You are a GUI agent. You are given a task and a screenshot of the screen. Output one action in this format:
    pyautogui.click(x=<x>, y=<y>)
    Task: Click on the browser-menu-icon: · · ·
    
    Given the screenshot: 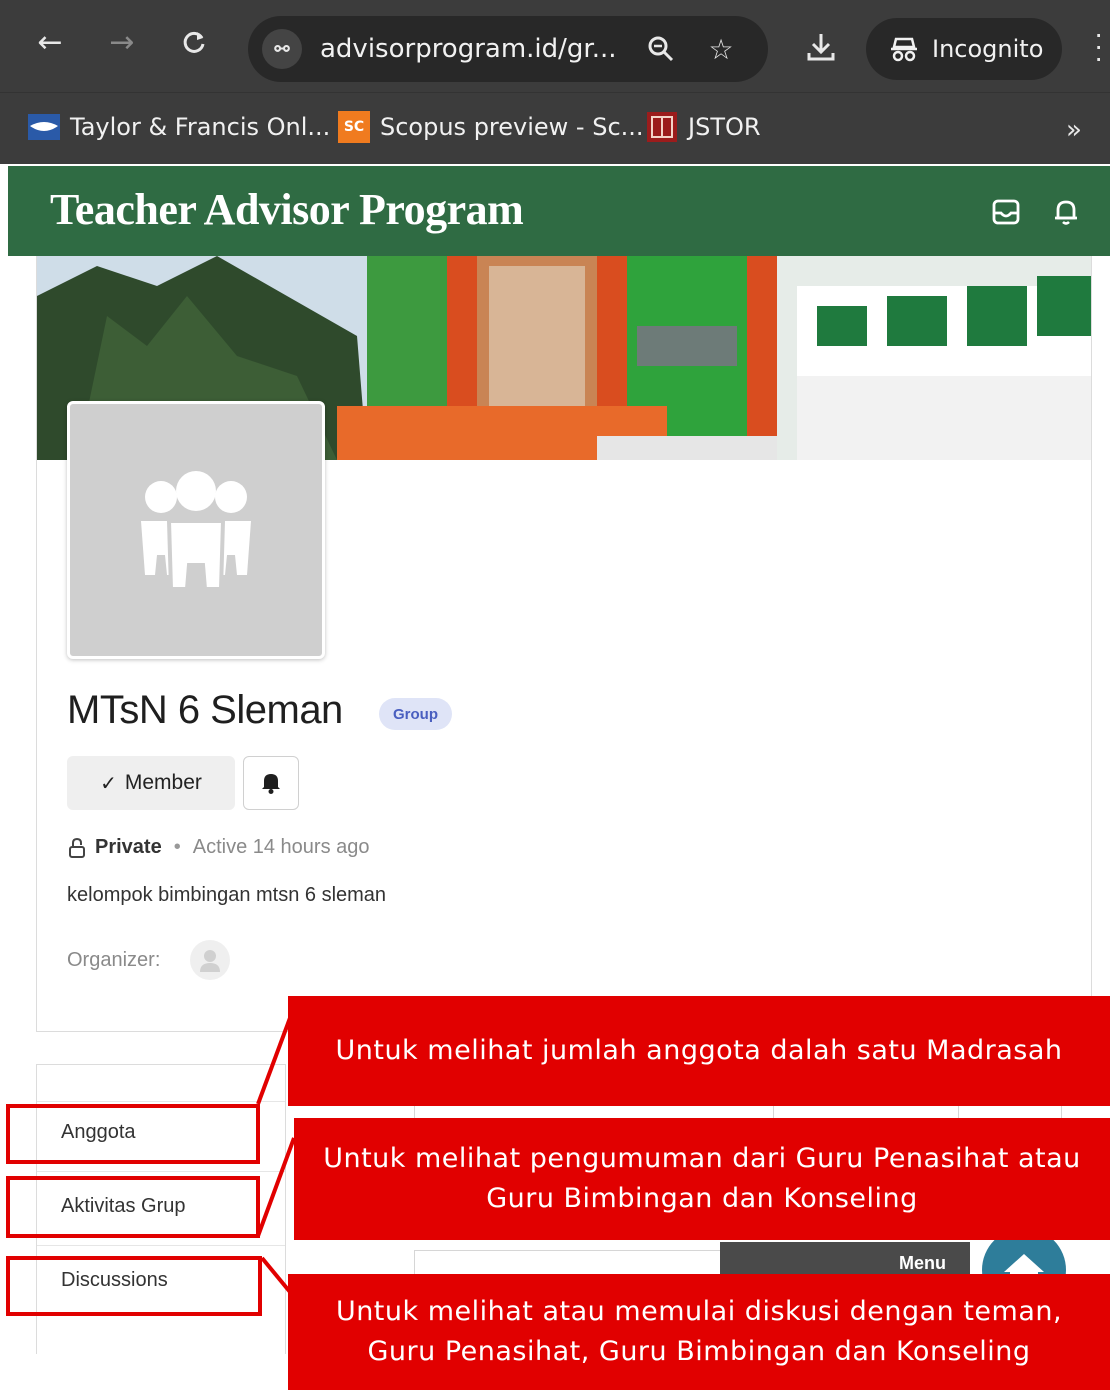 What is the action you would take?
    pyautogui.click(x=1102, y=46)
    